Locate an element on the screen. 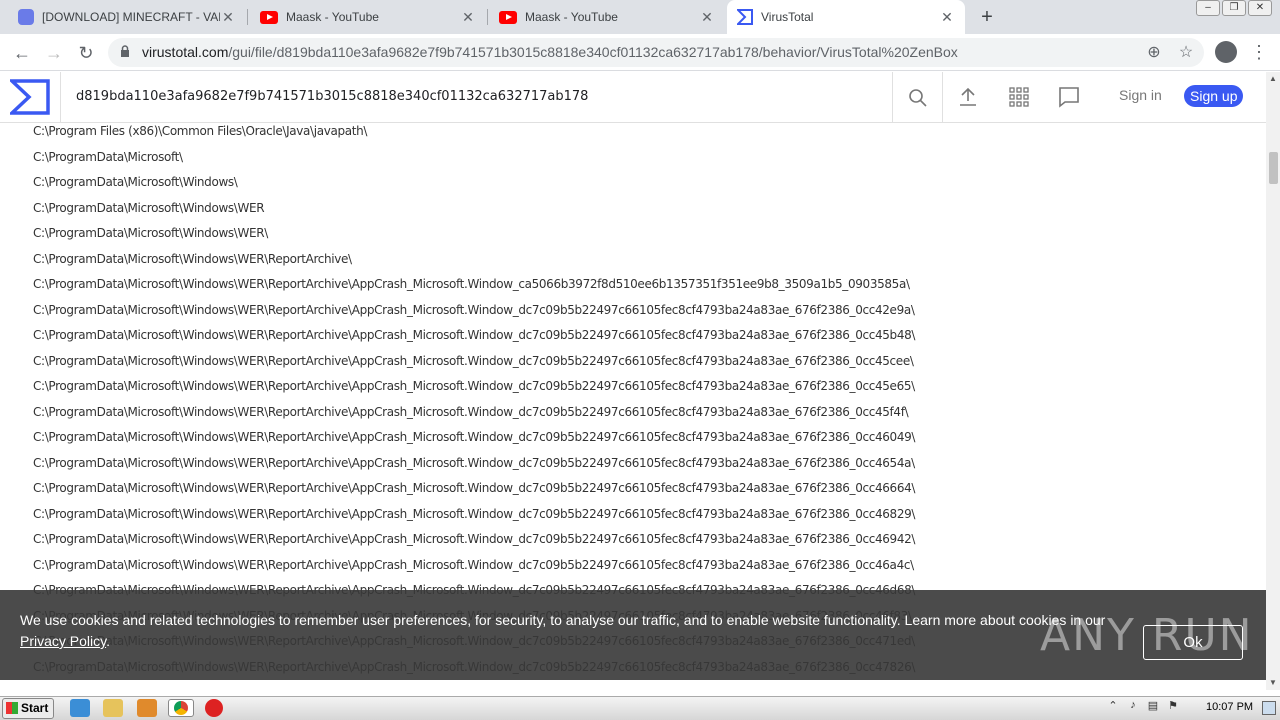 This screenshot has width=1280, height=720. tab-discord: [DOWNLOAD] MINECRAFT - VAPE V4 ✕ is located at coordinates (127, 17).